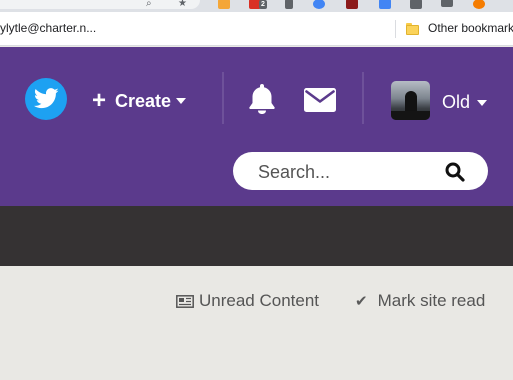 The image size is (513, 380). What do you see at coordinates (361, 301) in the screenshot?
I see `check-icon: ✔` at bounding box center [361, 301].